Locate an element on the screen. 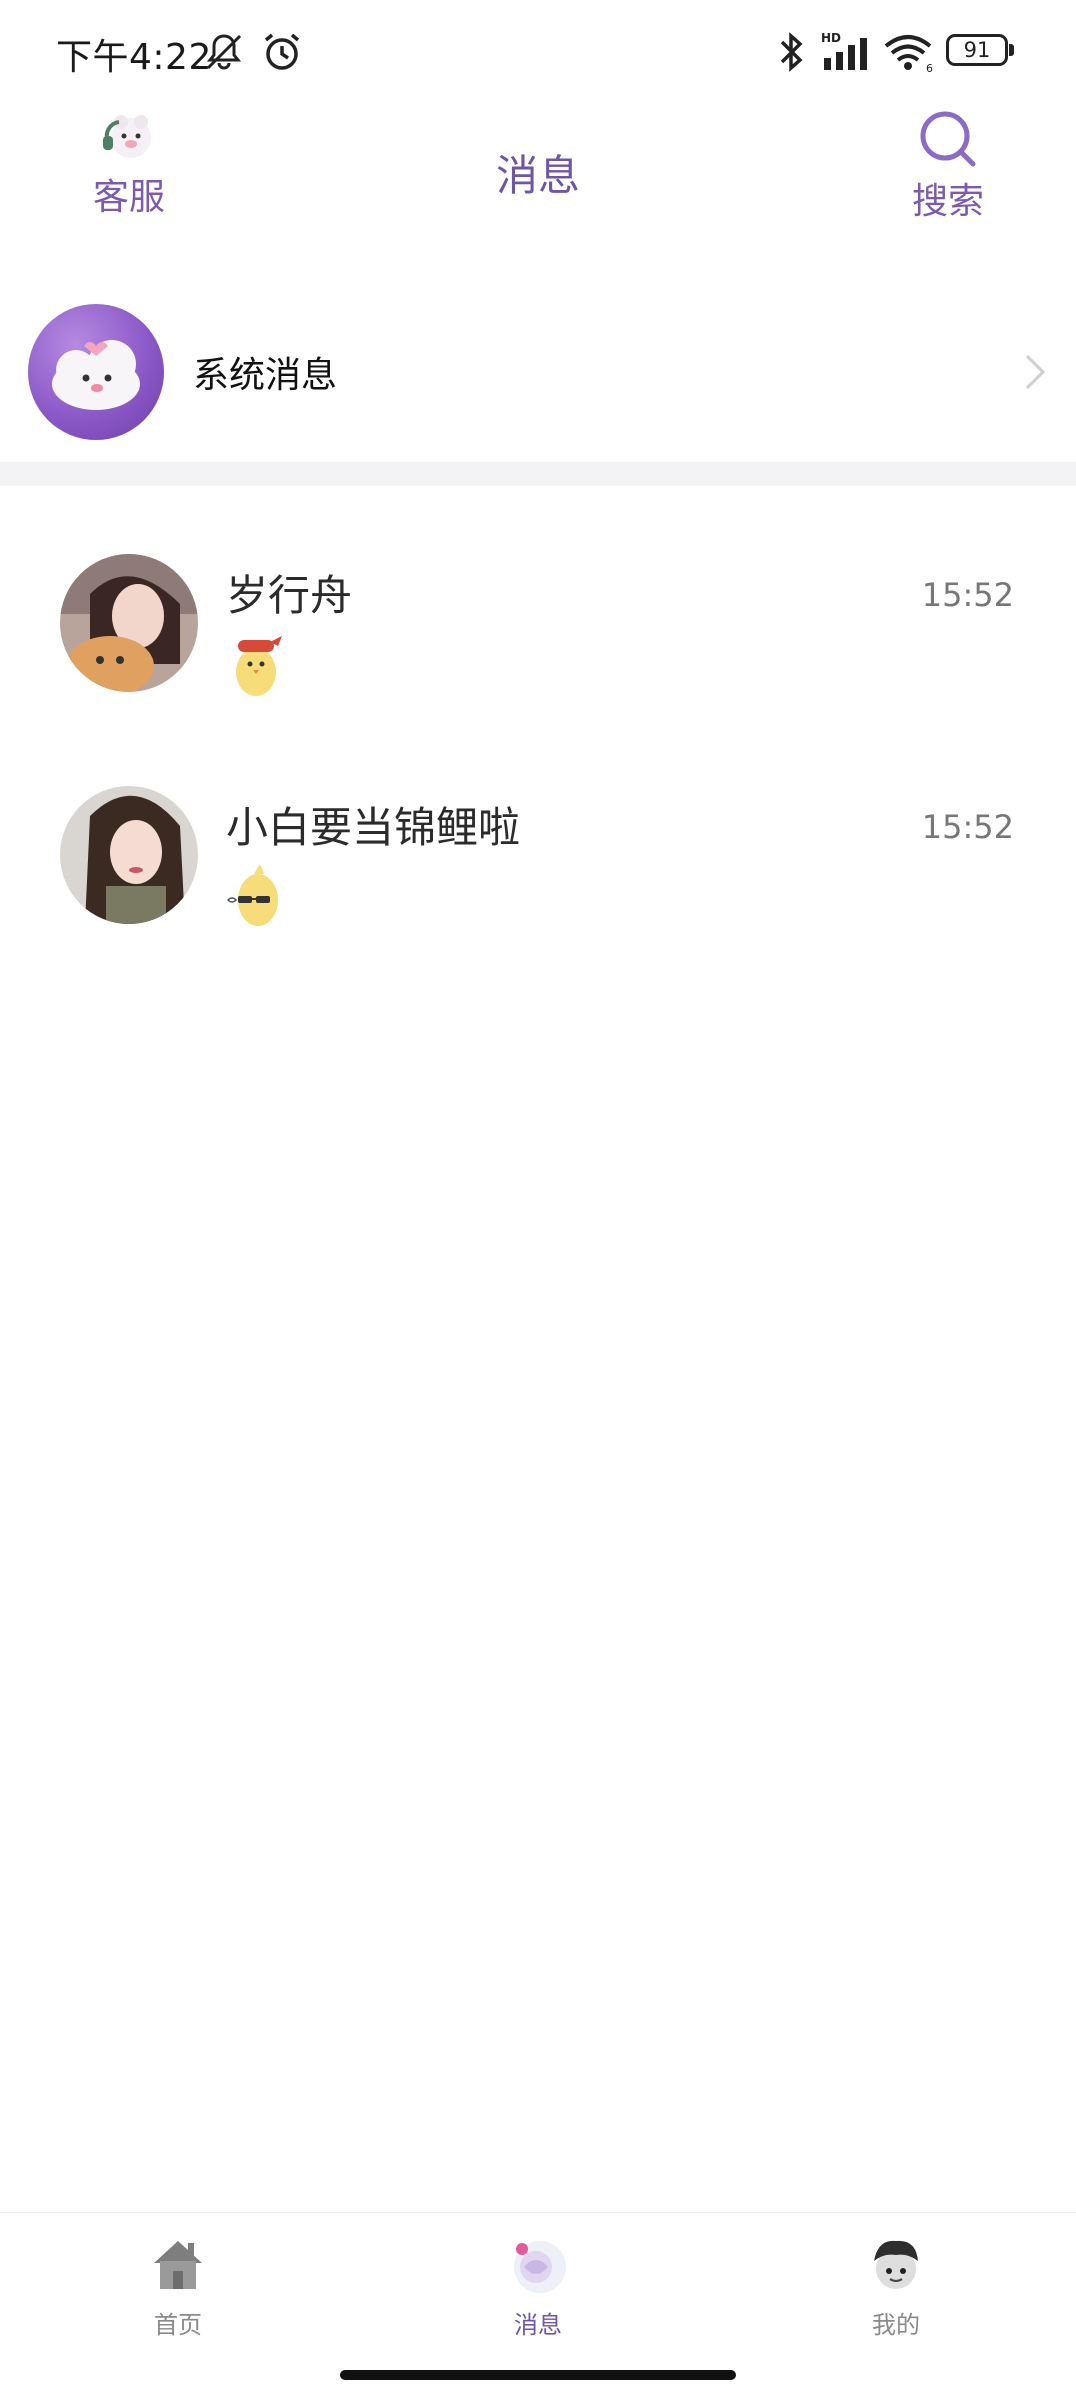 This screenshot has height=2397, width=1076. signal-icon: HD is located at coordinates (844, 50).